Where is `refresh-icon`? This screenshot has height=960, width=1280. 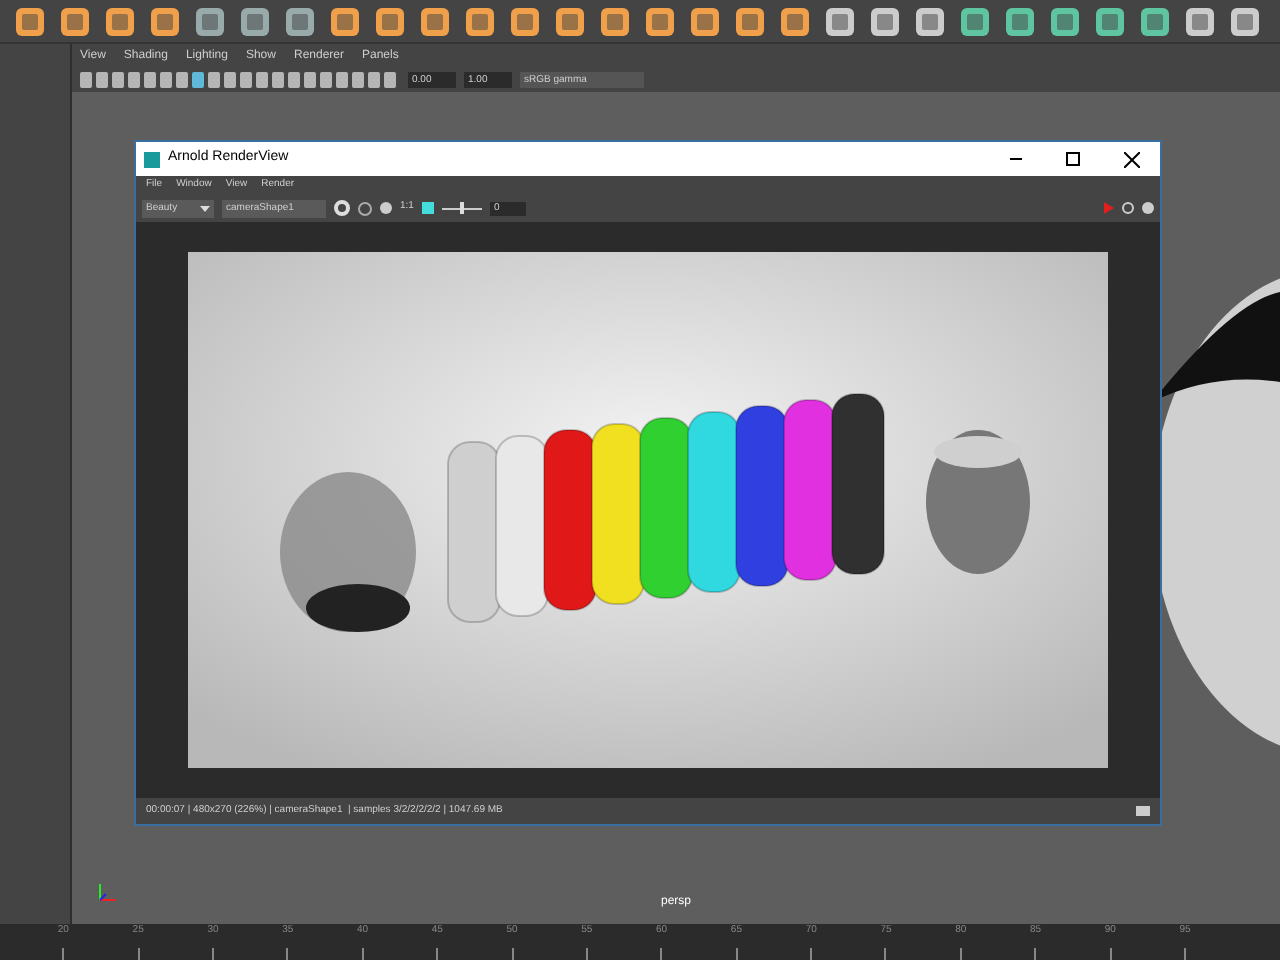 refresh-icon is located at coordinates (1128, 208).